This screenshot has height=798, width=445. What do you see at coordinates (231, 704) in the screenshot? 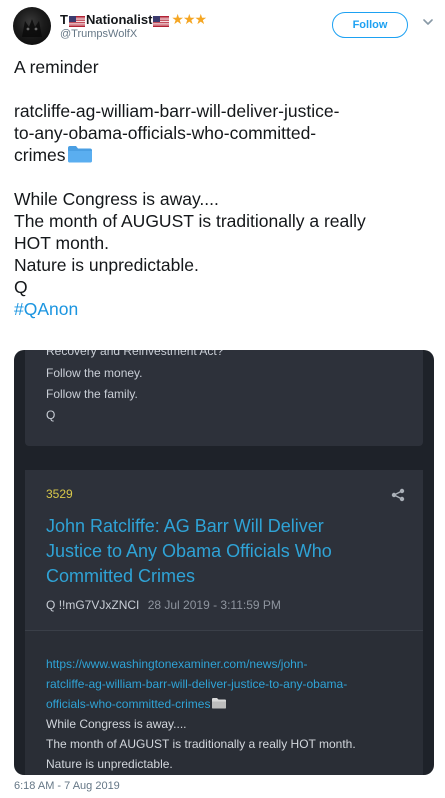
I see `post-link-line3: officials-who-committed-crimes` at bounding box center [231, 704].